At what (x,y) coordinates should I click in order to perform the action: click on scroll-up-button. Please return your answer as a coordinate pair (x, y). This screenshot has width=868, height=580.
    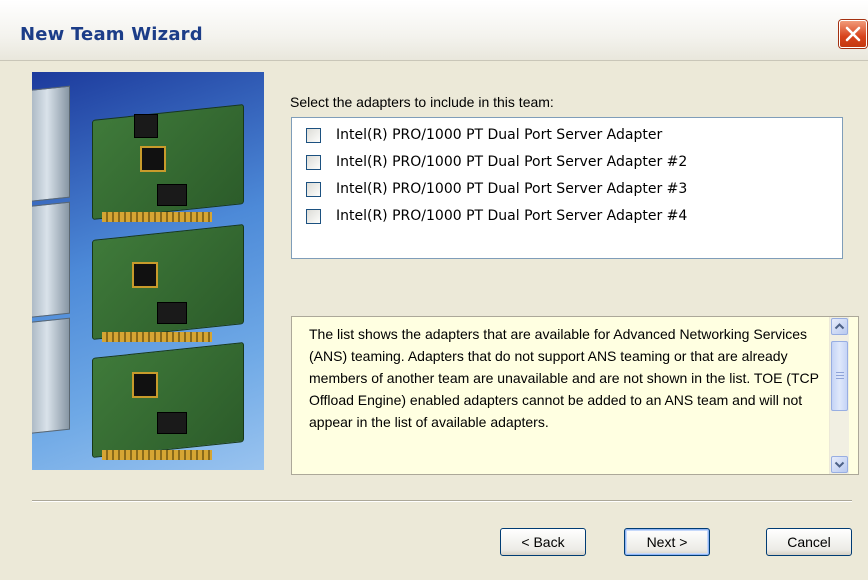
    Looking at the image, I should click on (839, 326).